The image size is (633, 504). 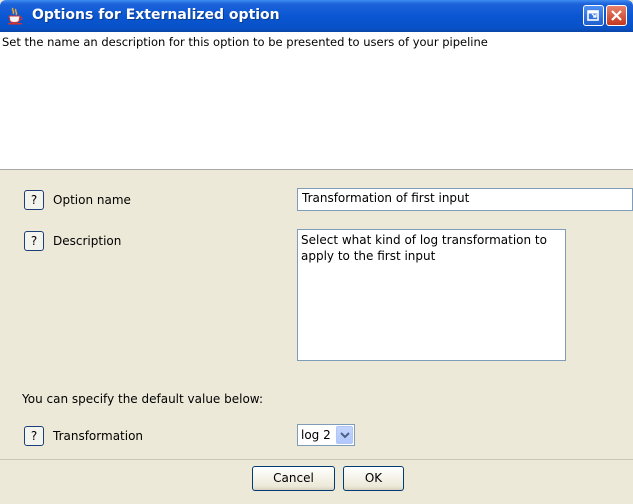 What do you see at coordinates (316, 459) in the screenshot?
I see `footer-divider` at bounding box center [316, 459].